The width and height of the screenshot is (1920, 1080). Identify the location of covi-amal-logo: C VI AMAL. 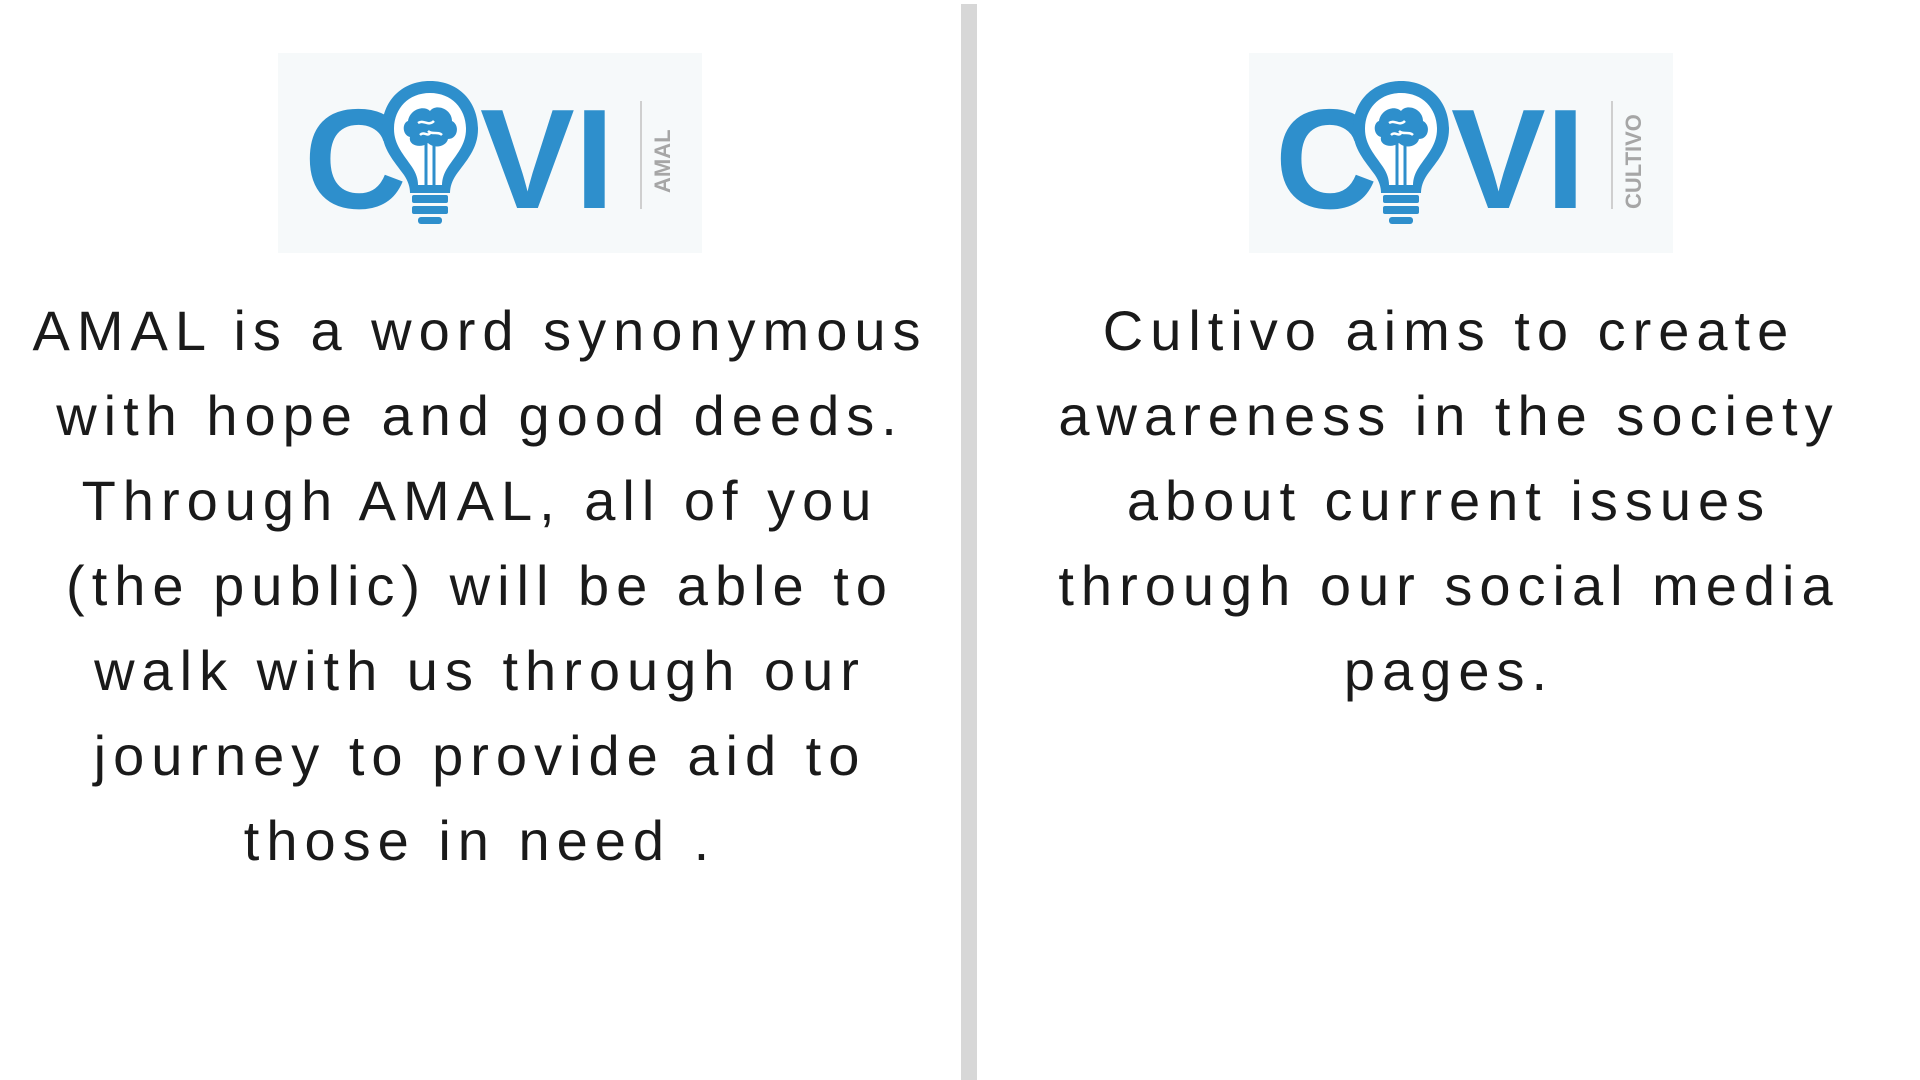
(490, 153).